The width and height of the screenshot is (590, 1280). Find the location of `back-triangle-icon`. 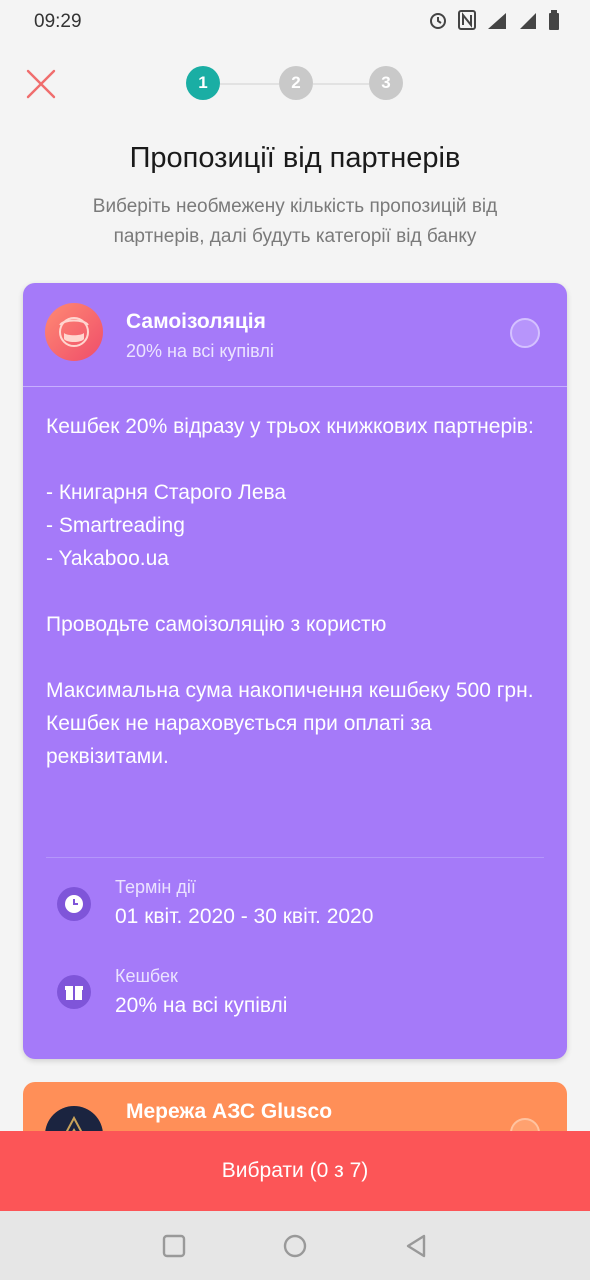

back-triangle-icon is located at coordinates (416, 1246).